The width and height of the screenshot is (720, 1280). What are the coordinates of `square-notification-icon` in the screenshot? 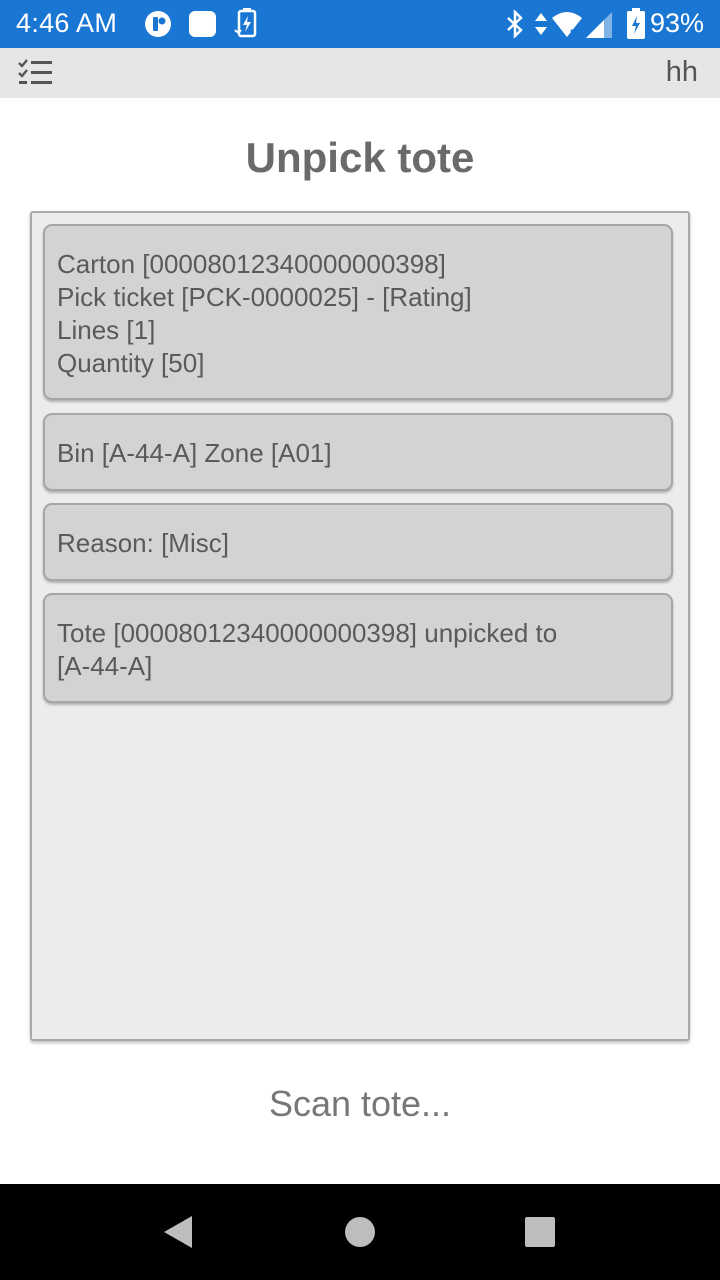 It's located at (202, 24).